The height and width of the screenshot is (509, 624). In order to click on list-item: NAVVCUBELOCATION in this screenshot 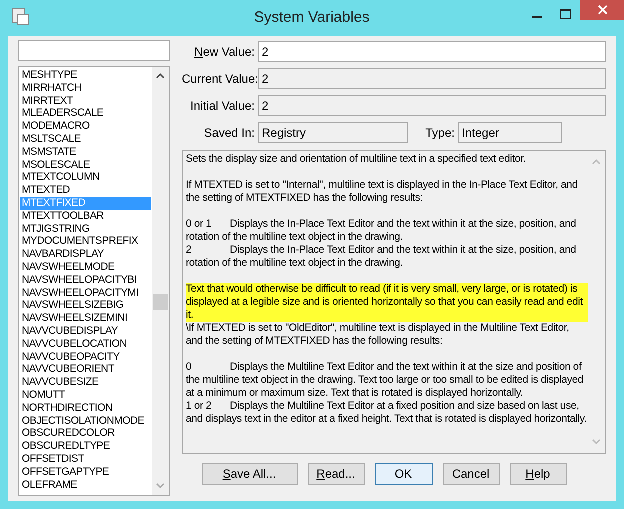, I will do `click(85, 344)`.